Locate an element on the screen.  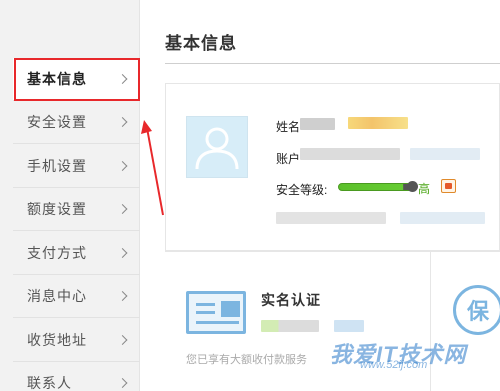
user-avatar is located at coordinates (217, 147).